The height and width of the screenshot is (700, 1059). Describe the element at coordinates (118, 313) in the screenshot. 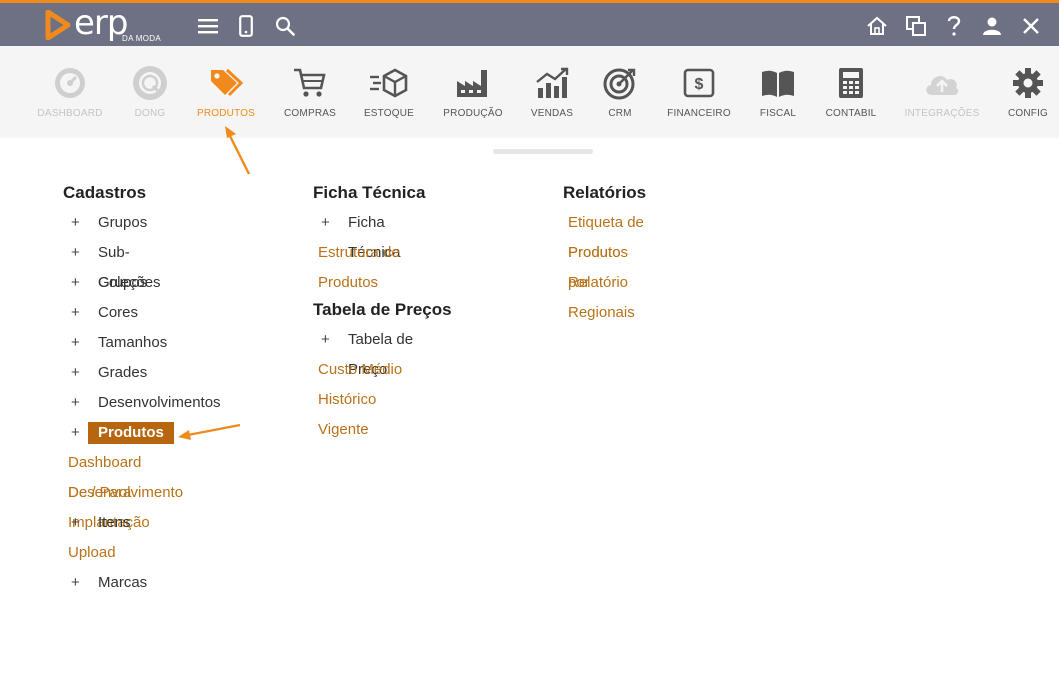

I see `menu-item-label: Cores` at that location.